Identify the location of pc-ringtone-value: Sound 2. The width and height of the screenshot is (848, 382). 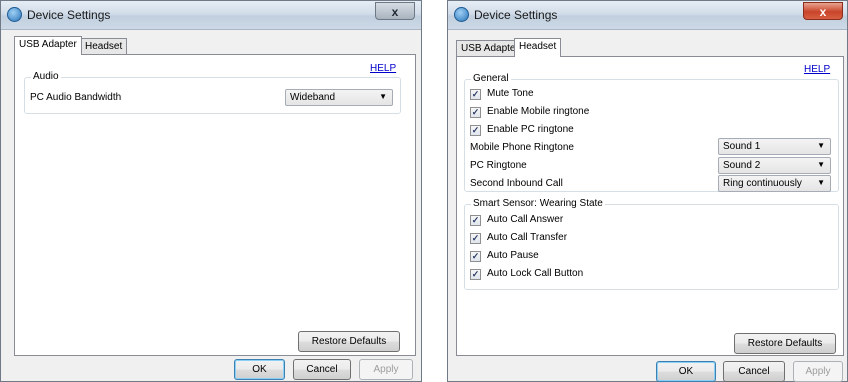
(742, 165).